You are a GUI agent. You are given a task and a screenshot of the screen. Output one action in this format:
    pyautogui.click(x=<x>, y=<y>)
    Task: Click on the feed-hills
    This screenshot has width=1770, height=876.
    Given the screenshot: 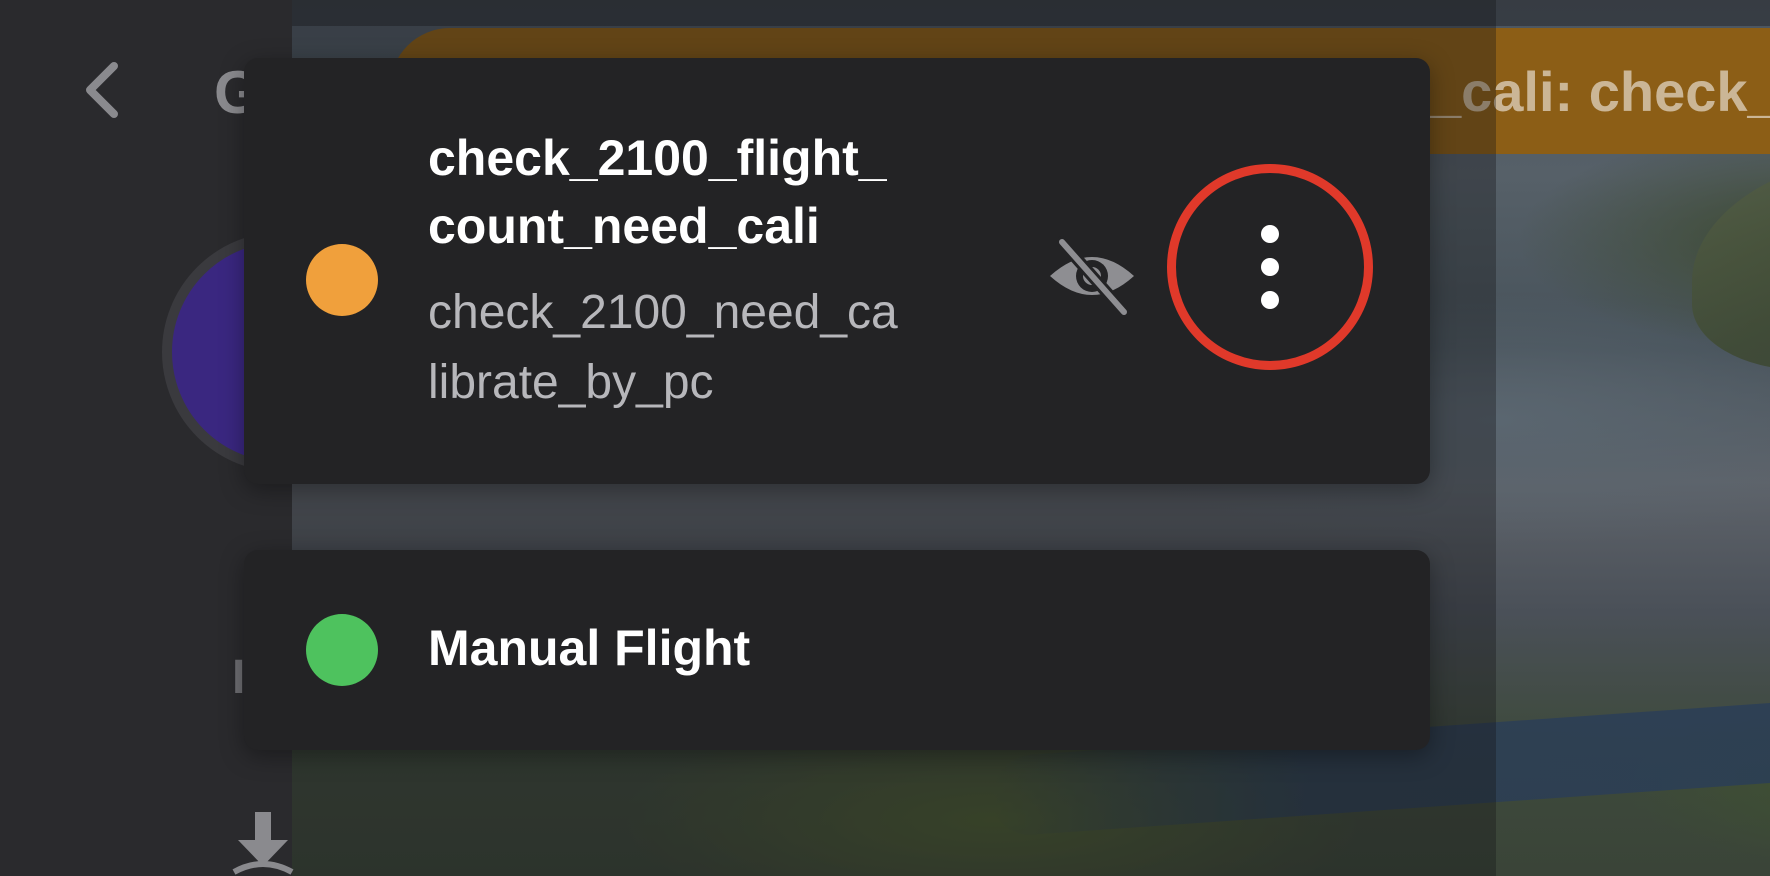 What is the action you would take?
    pyautogui.click(x=1731, y=260)
    